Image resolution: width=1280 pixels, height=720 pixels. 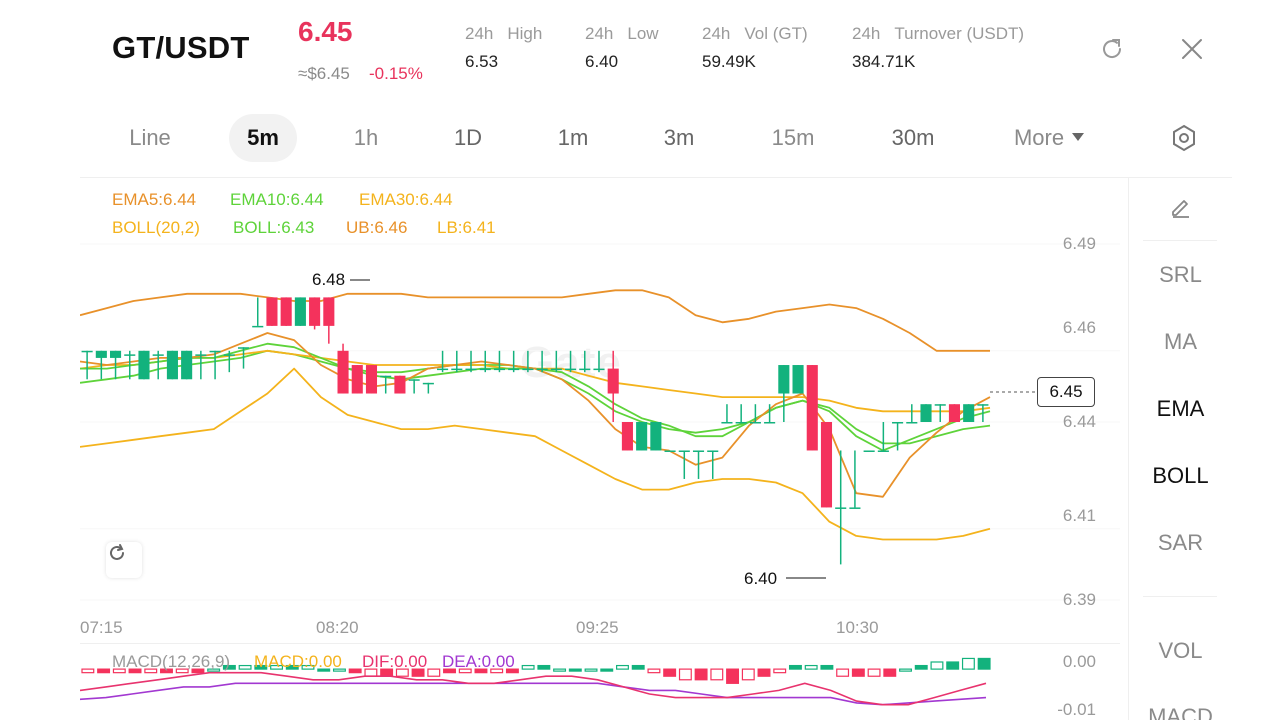 I want to click on macd-params-value: MACD(12,26,9), so click(x=171, y=661).